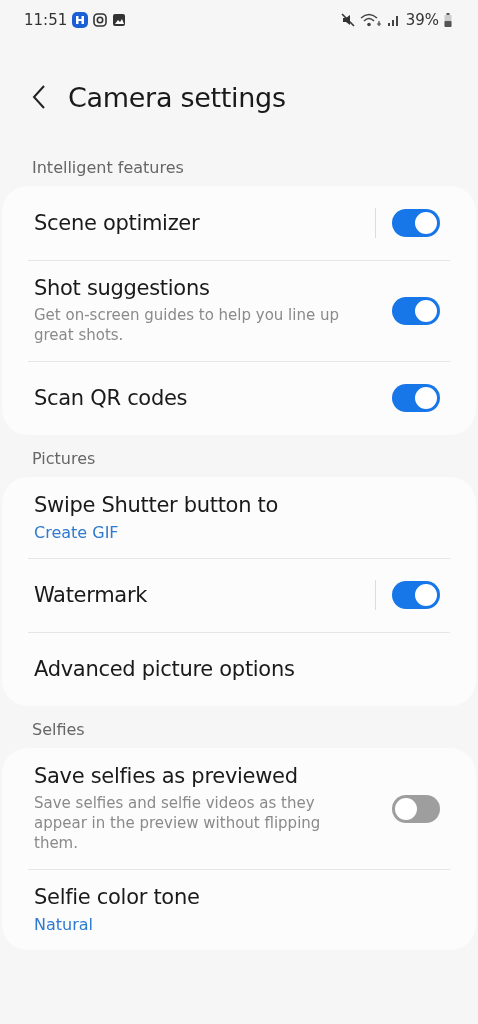 This screenshot has height=1024, width=478. Describe the element at coordinates (46, 20) in the screenshot. I see `clock-time: 11:51` at that location.